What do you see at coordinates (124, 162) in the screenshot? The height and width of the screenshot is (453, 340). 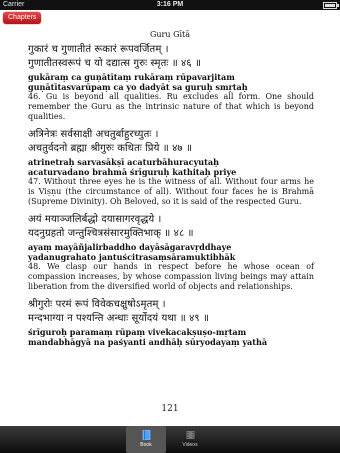 I see `transliteration-line: atrinetraḥ sarvasākṣī acaturbāhuracyutaḥ` at bounding box center [124, 162].